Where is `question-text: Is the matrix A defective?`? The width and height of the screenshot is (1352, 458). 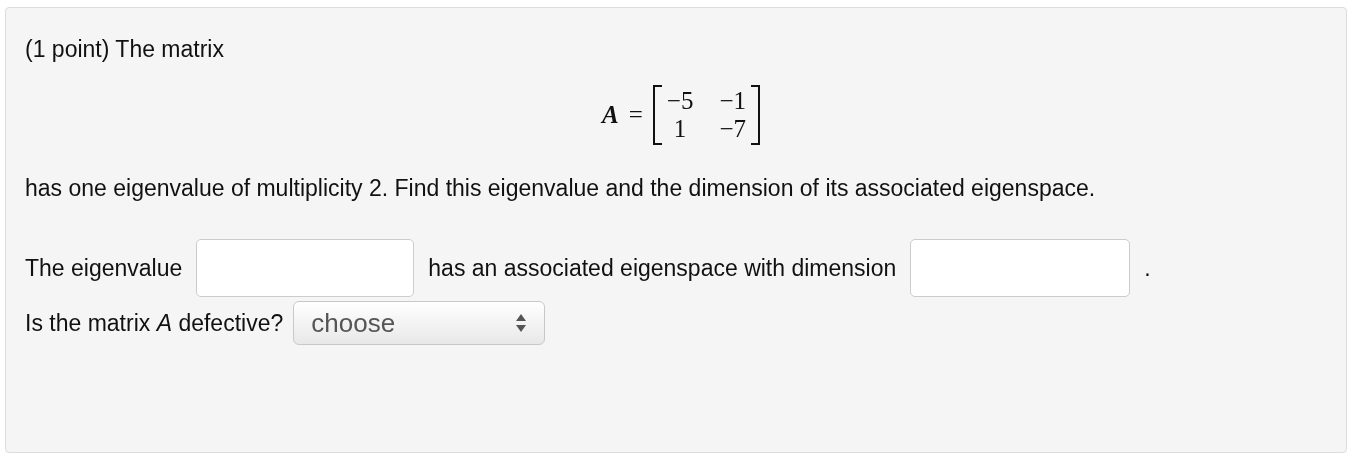 question-text: Is the matrix A defective? is located at coordinates (154, 323).